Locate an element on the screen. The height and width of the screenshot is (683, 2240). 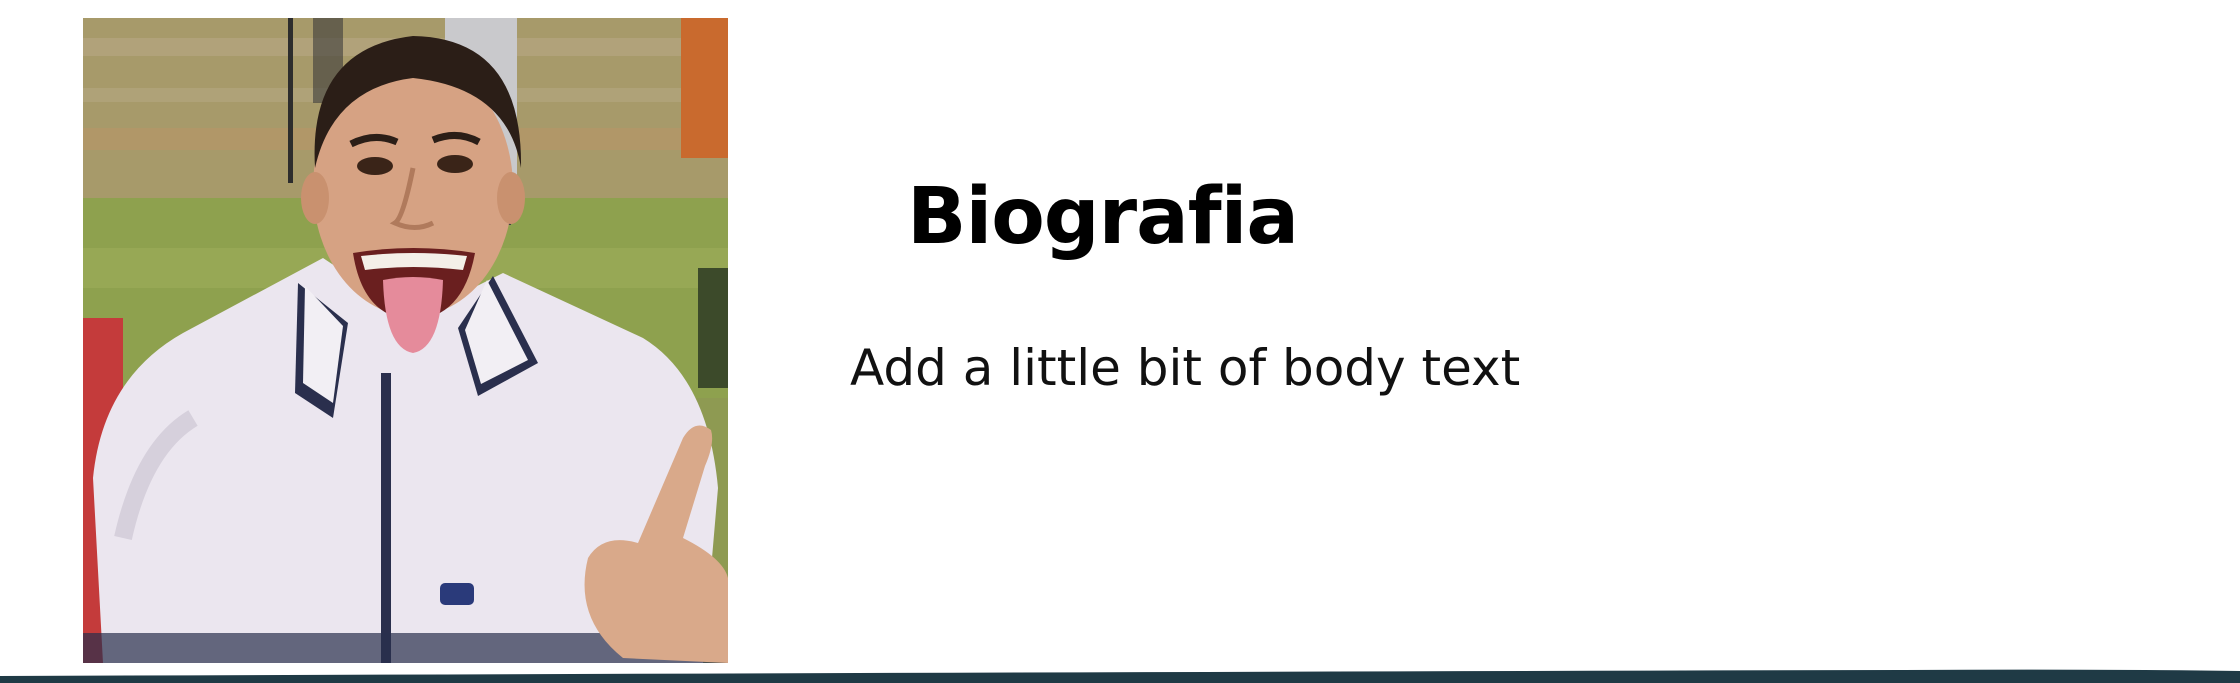
body-text: Add a little bit of body text is located at coordinates (1185, 368).